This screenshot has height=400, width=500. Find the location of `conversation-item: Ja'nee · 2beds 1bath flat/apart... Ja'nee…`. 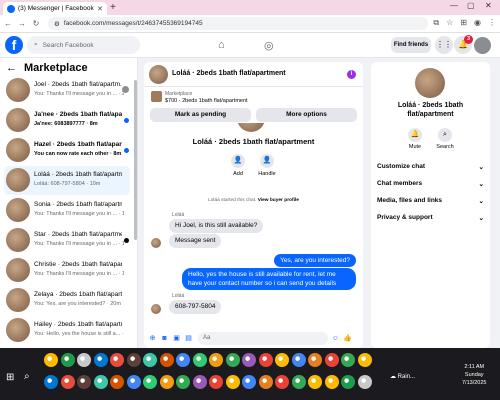

conversation-item: Ja'nee · 2beds 1bath flat/apart... Ja'nee… is located at coordinates (67, 120).